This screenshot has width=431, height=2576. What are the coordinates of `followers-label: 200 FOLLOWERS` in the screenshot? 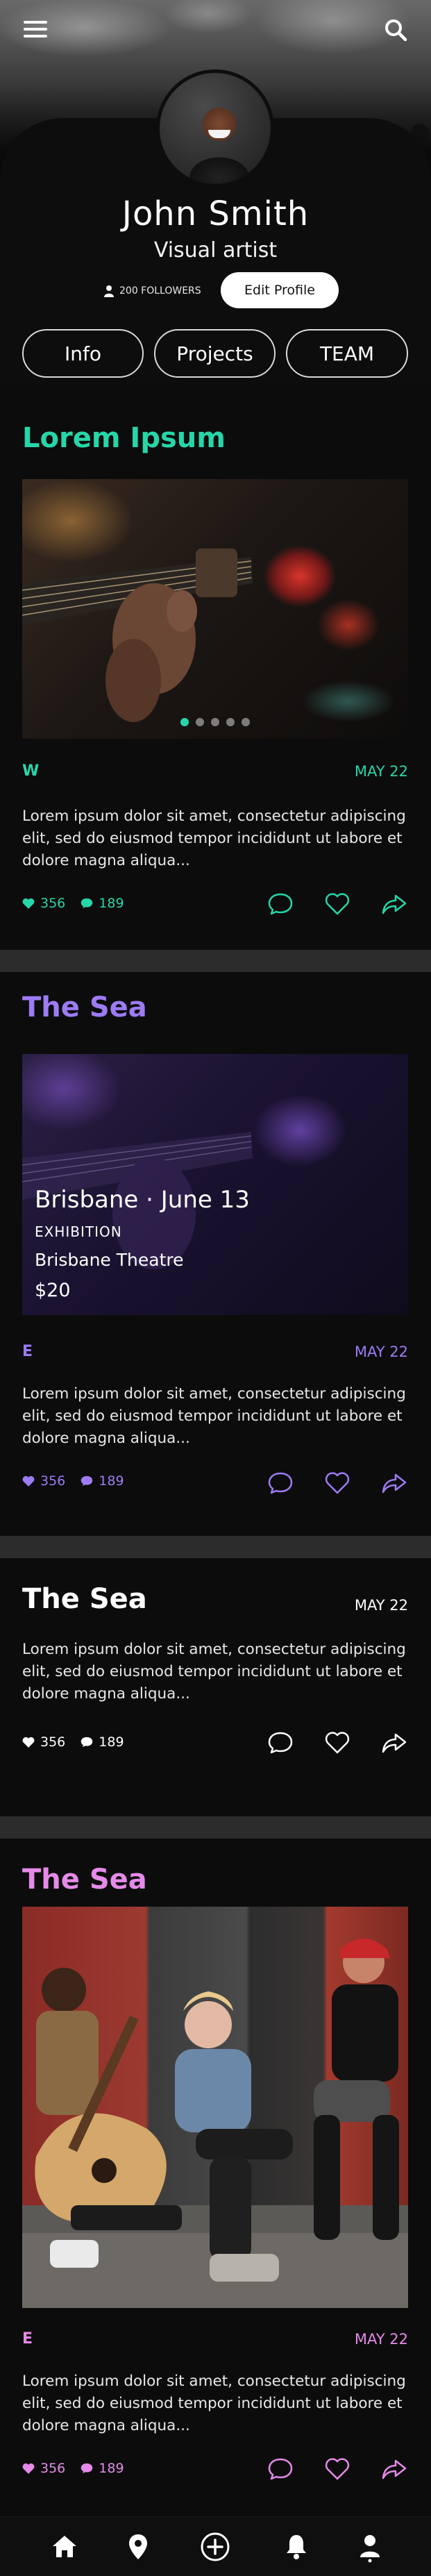 It's located at (160, 290).